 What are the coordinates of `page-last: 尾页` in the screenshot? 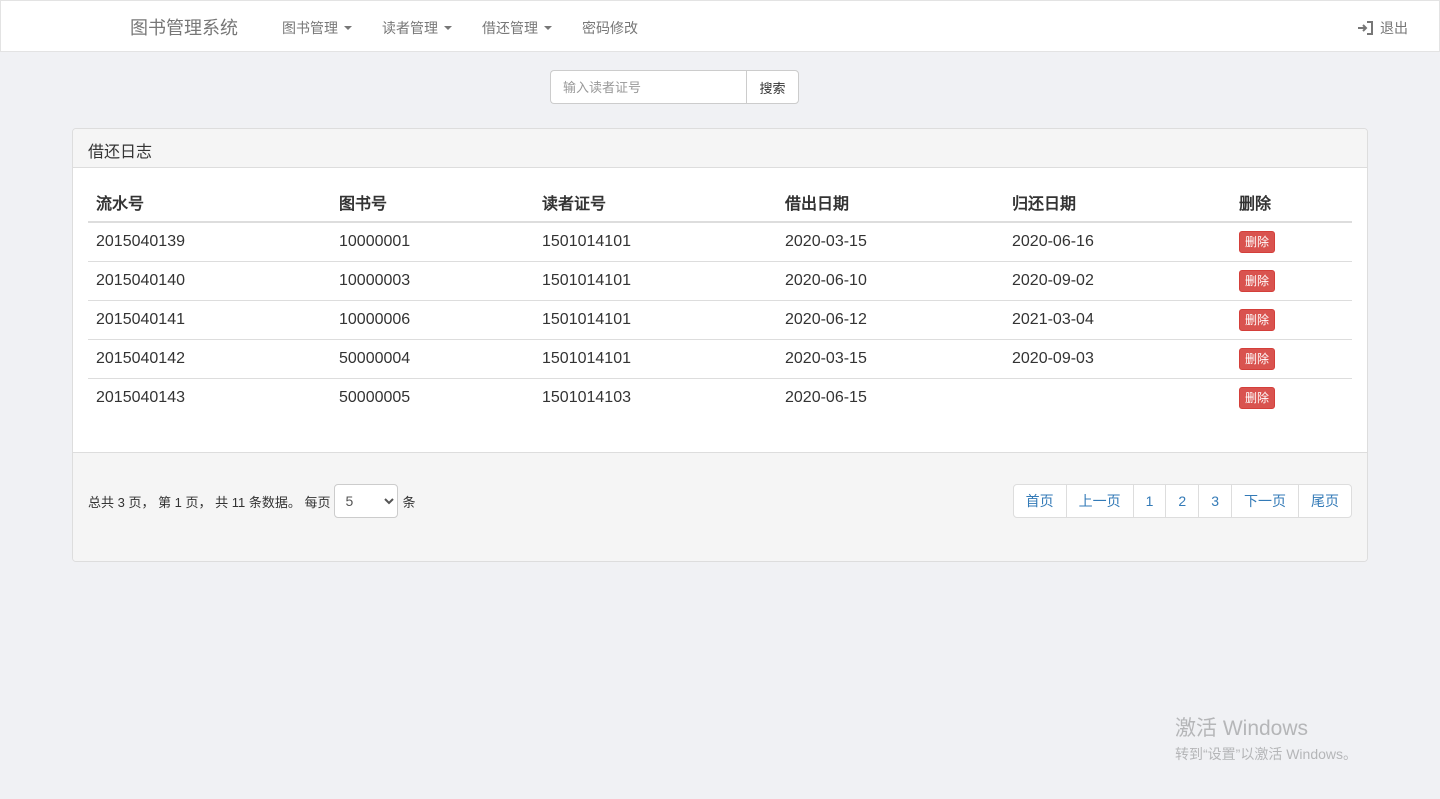 It's located at (1325, 501).